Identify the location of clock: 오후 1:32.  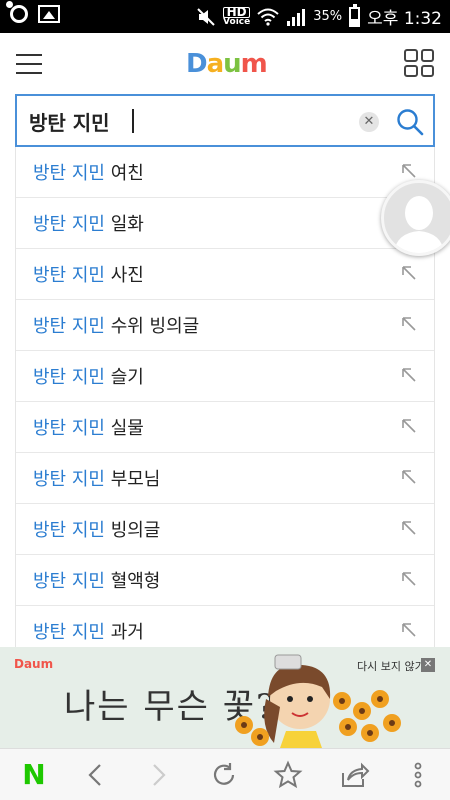
(404, 19).